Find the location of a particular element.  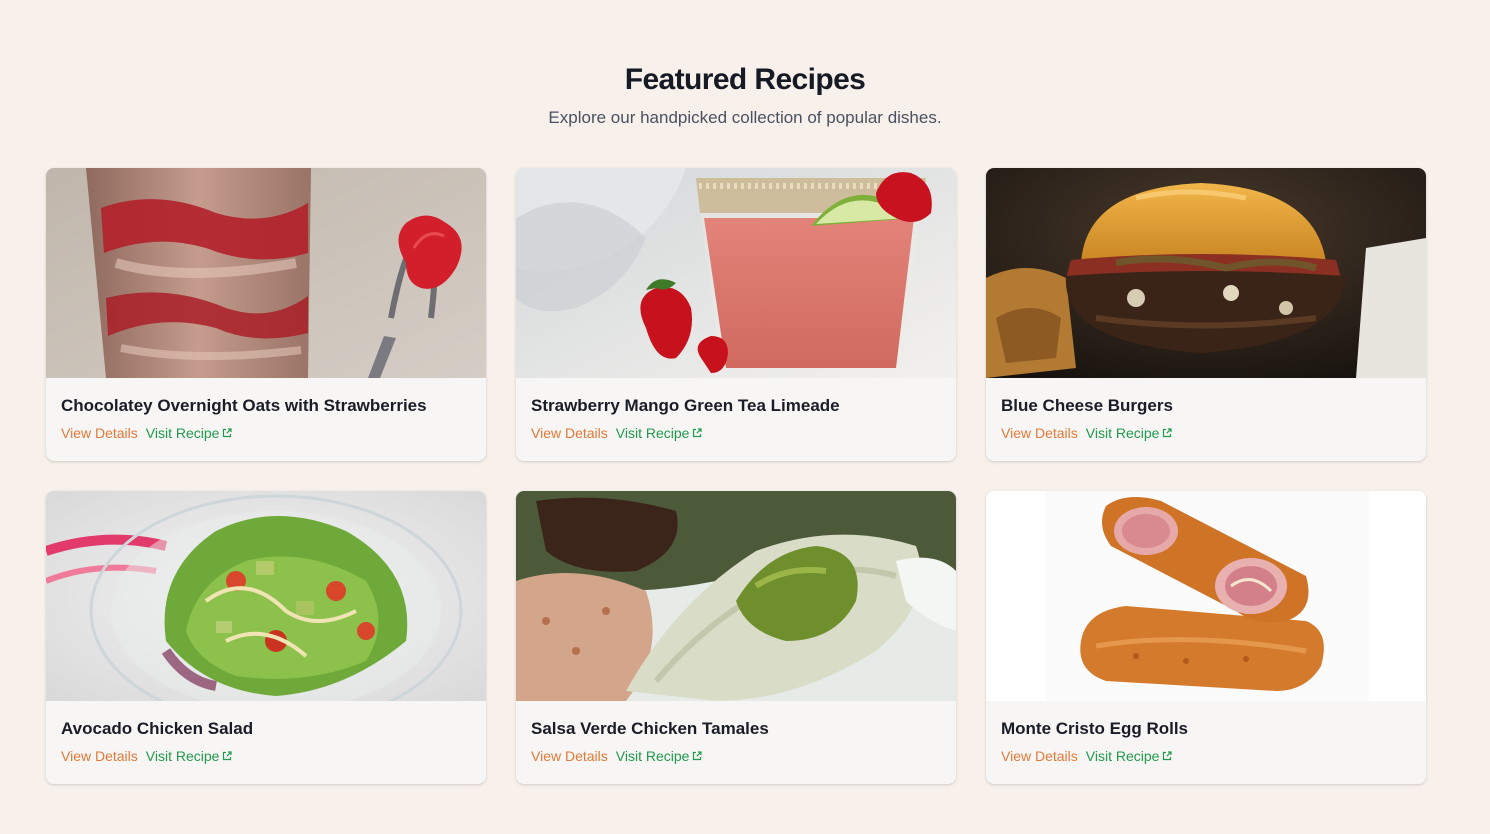

recipe-title: Avocado Chicken Salad is located at coordinates (157, 728).